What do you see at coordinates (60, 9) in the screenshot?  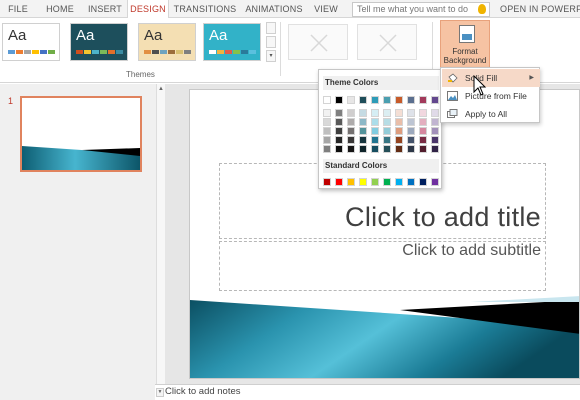 I see `tab-home: HOME` at bounding box center [60, 9].